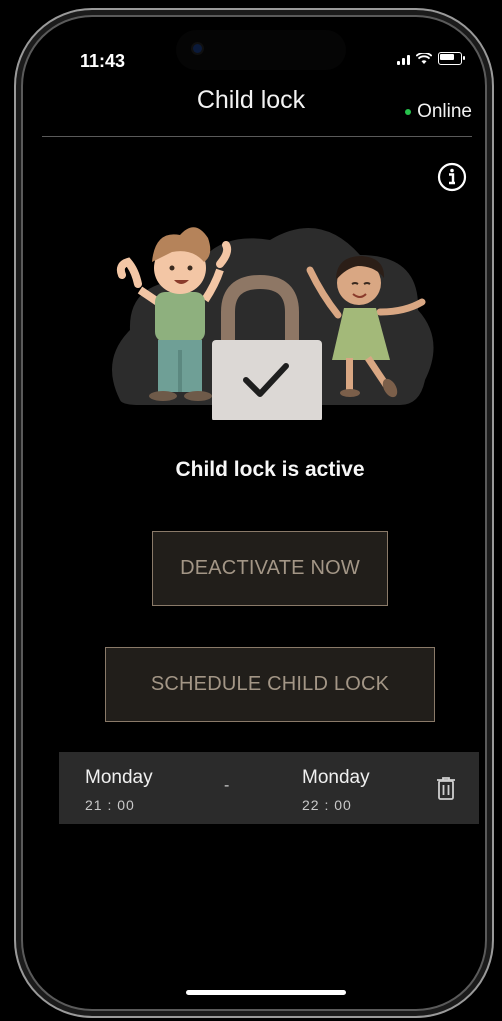 This screenshot has width=502, height=1021. What do you see at coordinates (270, 469) in the screenshot?
I see `lock-status-message: Child lock is active` at bounding box center [270, 469].